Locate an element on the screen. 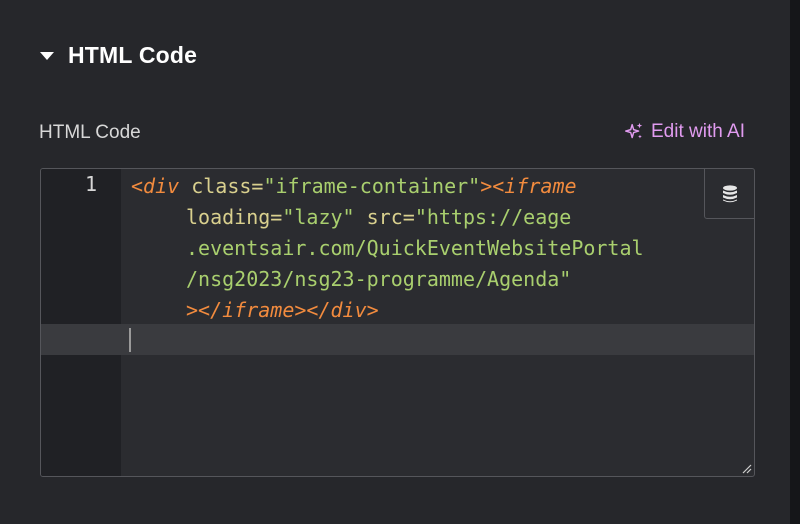 The image size is (800, 524). code-line-wrap: /nsg2023/nsg23-programme/Agenda" is located at coordinates (378, 279).